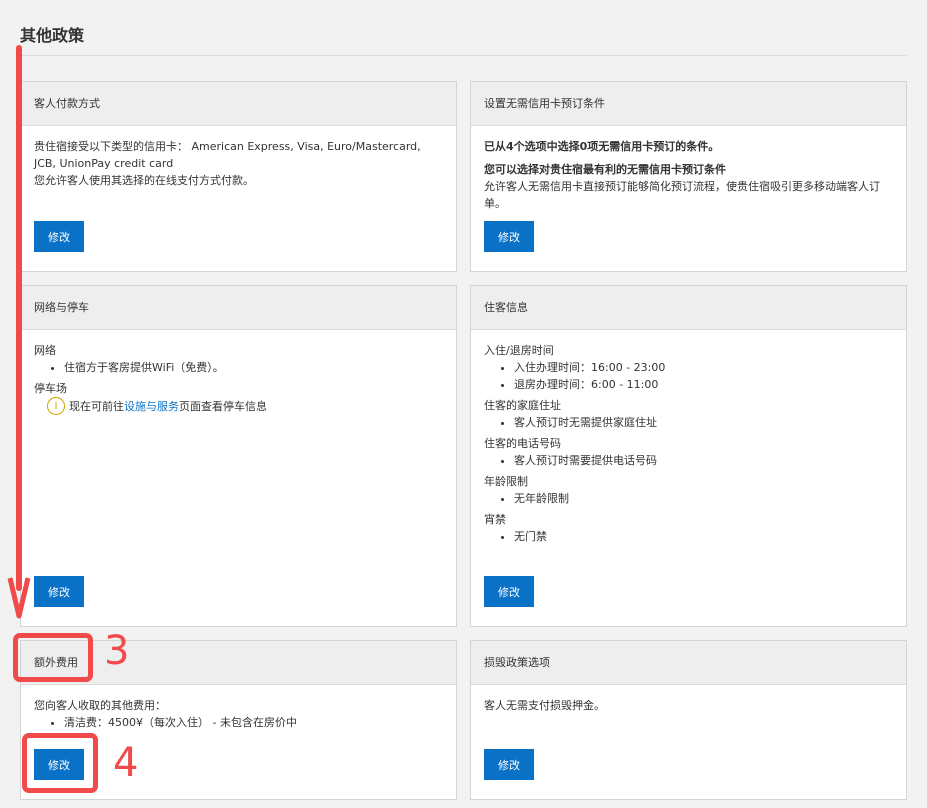 Image resolution: width=927 pixels, height=808 pixels. I want to click on parking-label: 停车场, so click(50, 388).